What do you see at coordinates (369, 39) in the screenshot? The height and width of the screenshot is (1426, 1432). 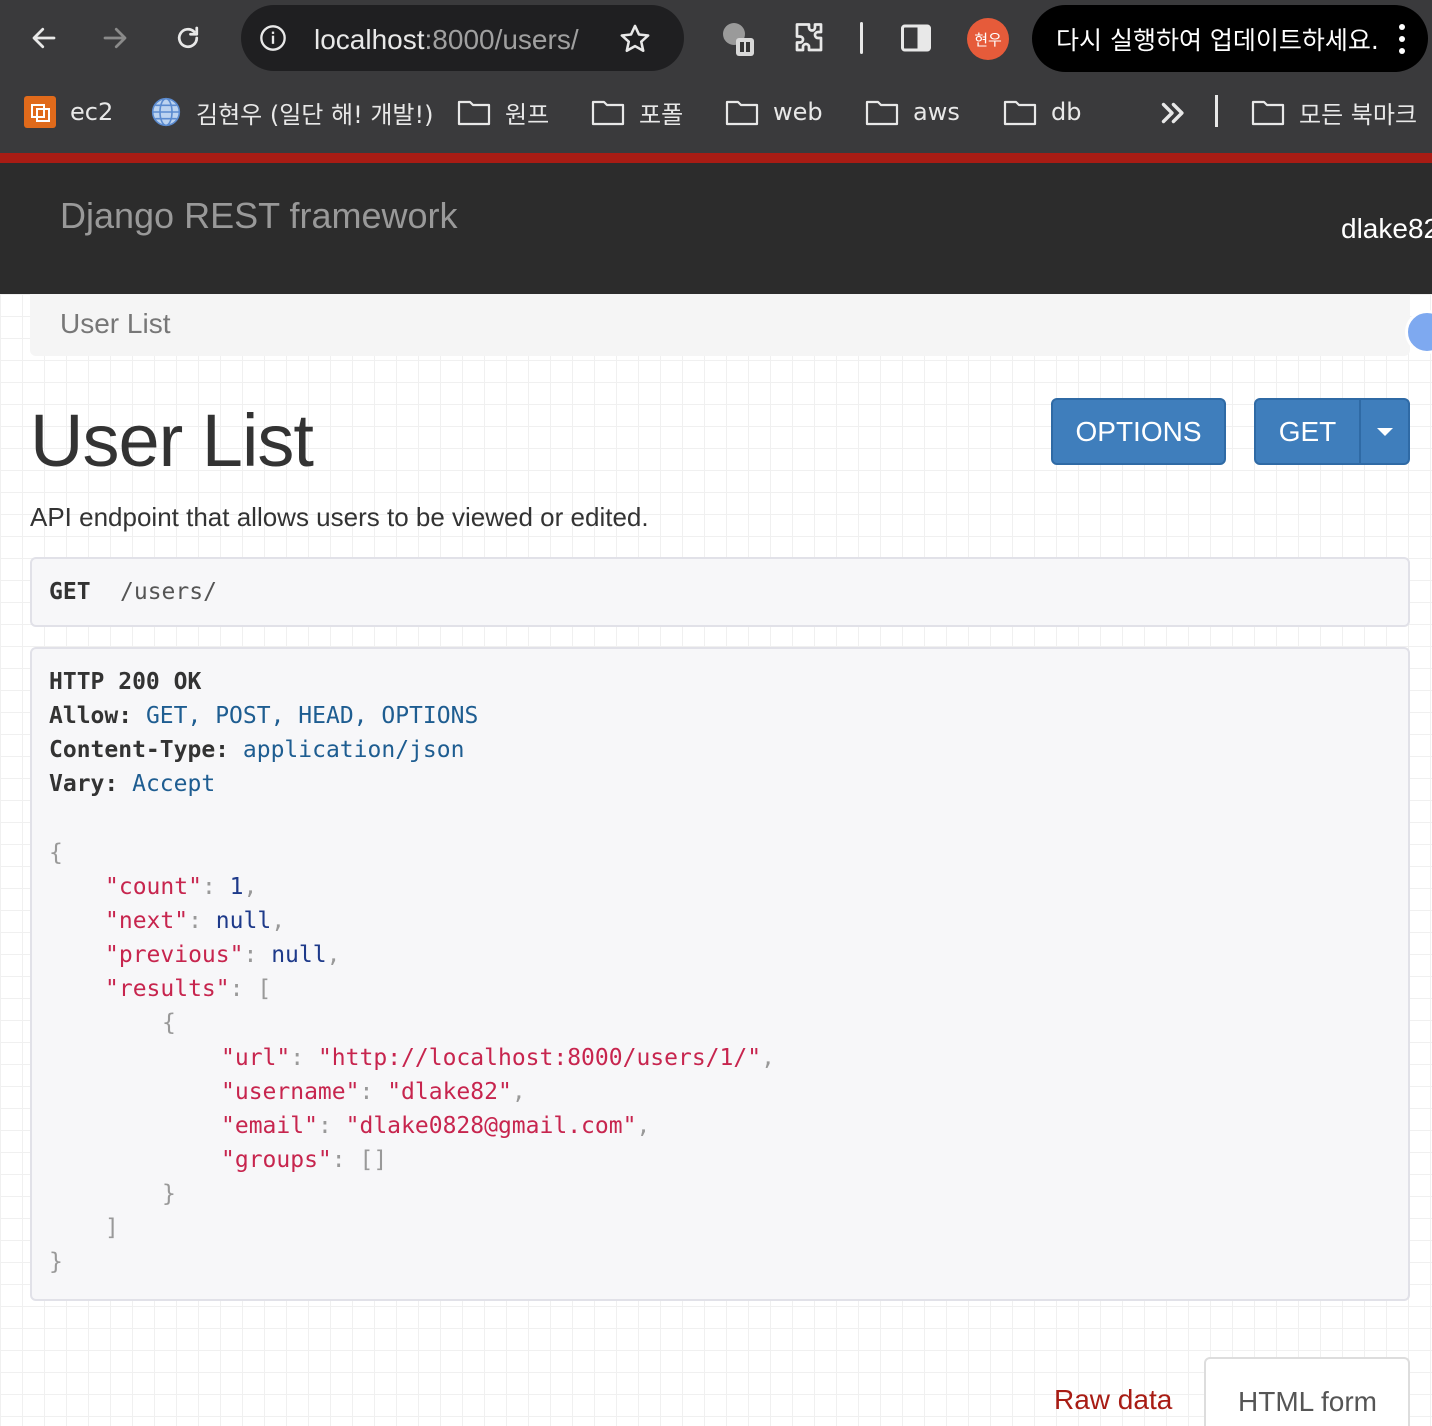 I see `url-host: localhost` at bounding box center [369, 39].